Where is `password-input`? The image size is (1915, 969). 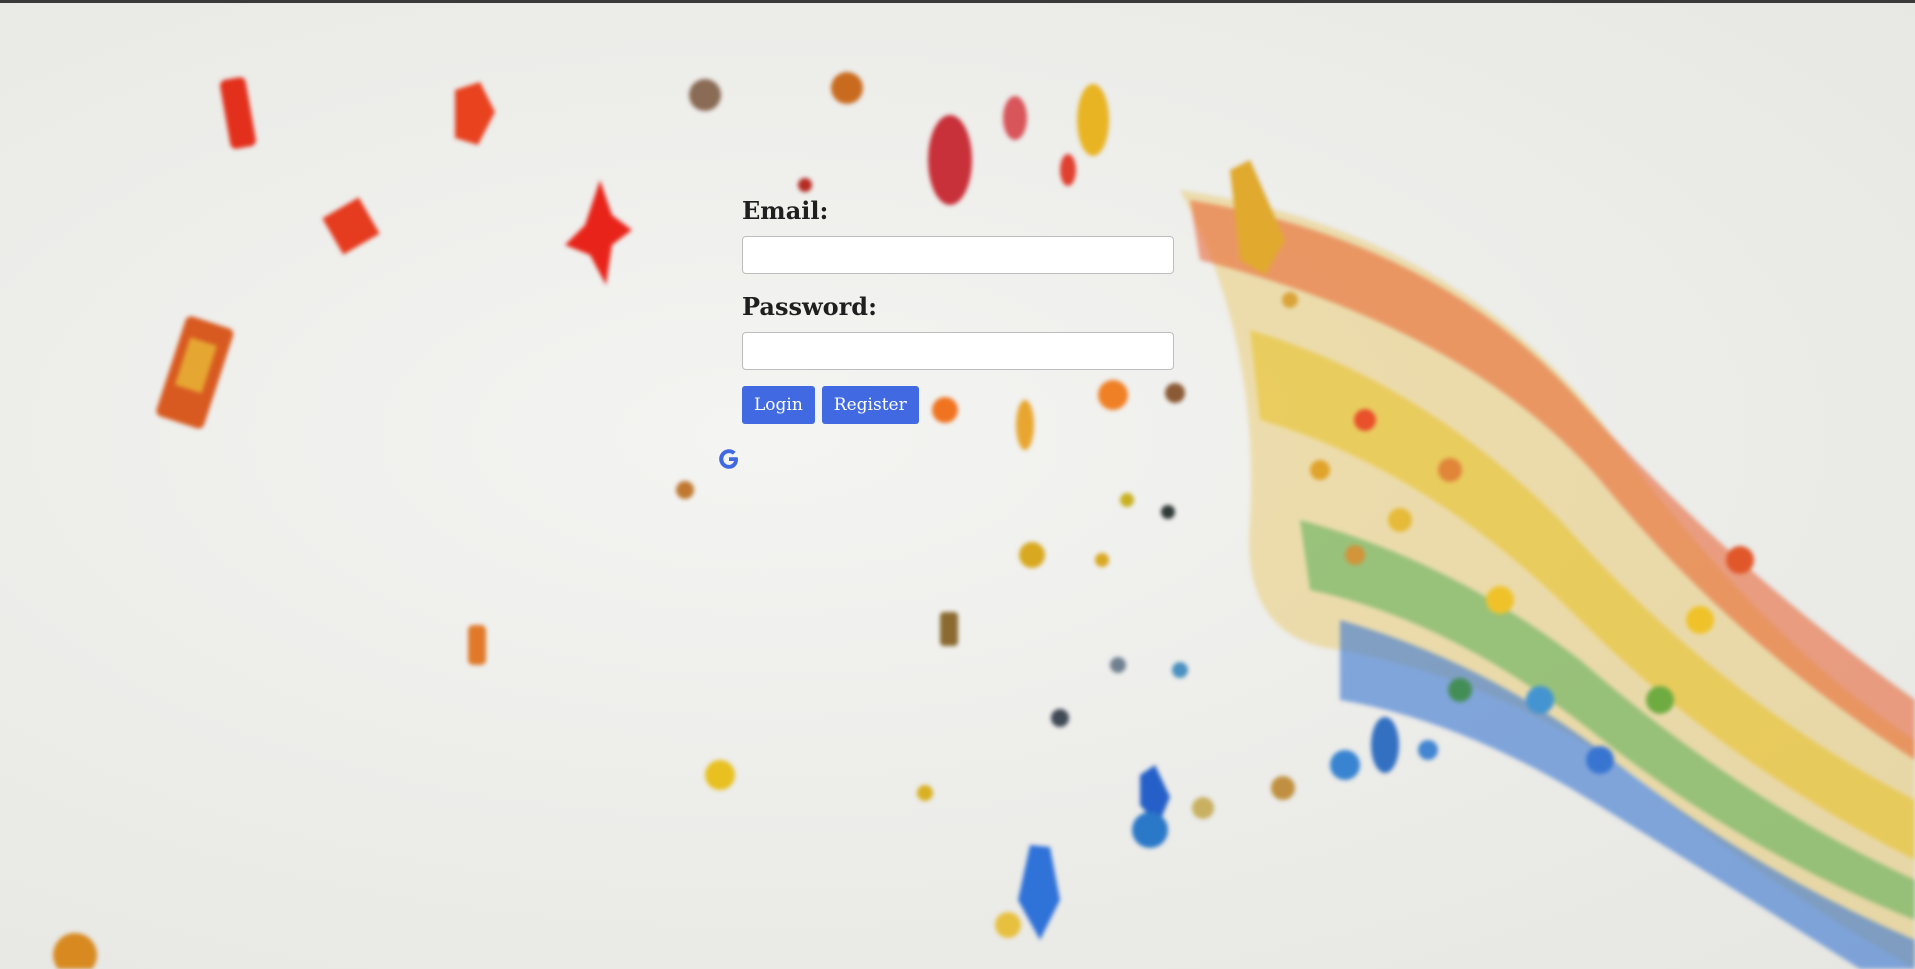
password-input is located at coordinates (958, 351).